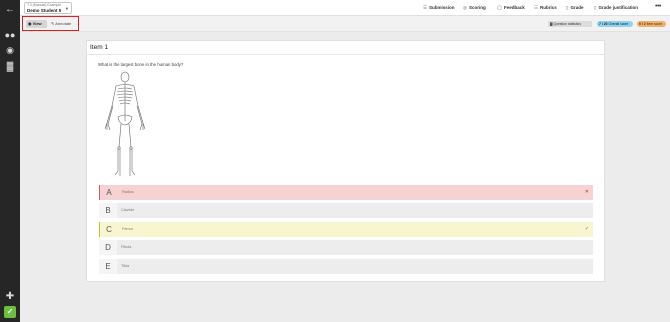 This screenshot has width=670, height=322. I want to click on item-score-value: 0 / 2, so click(642, 24).